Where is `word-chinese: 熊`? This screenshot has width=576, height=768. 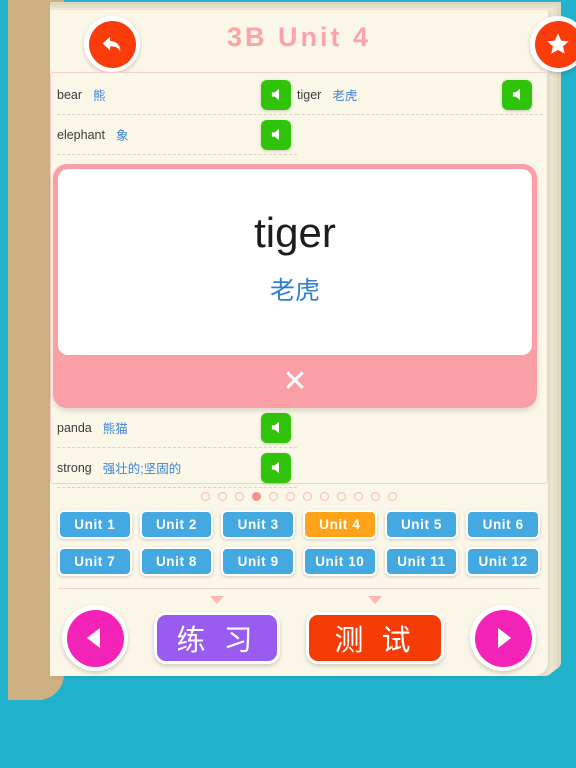 word-chinese: 熊 is located at coordinates (99, 96).